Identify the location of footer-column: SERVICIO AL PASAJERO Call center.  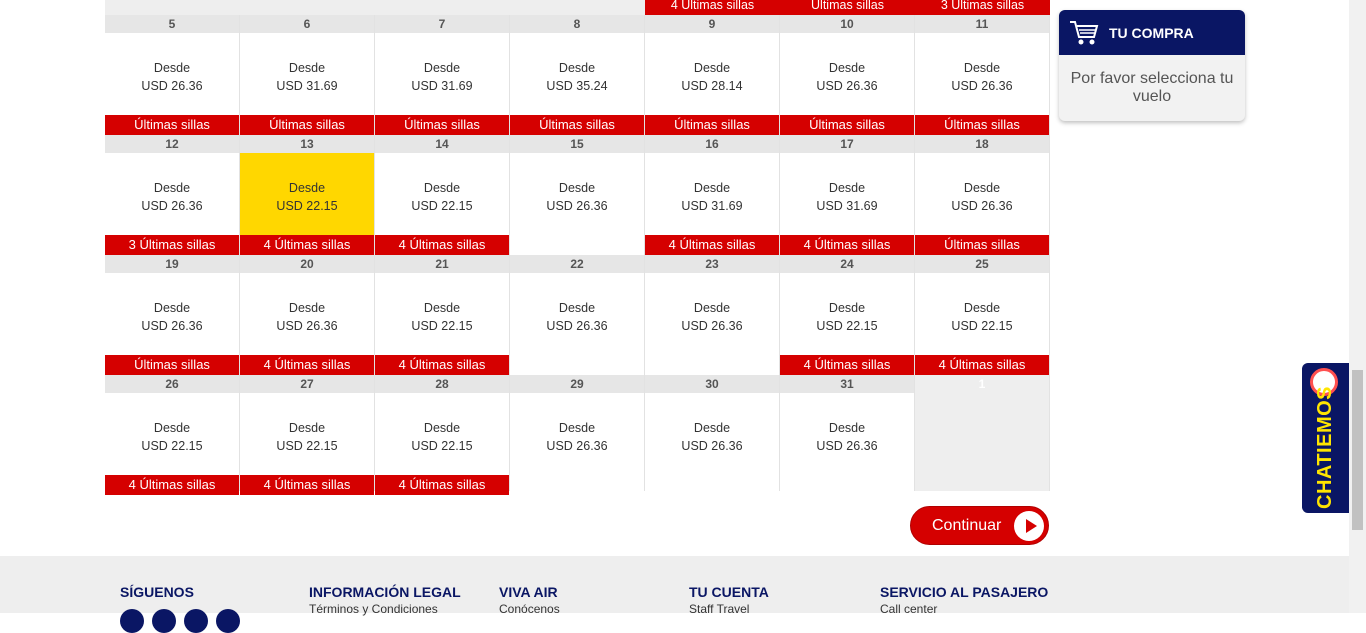
(964, 600).